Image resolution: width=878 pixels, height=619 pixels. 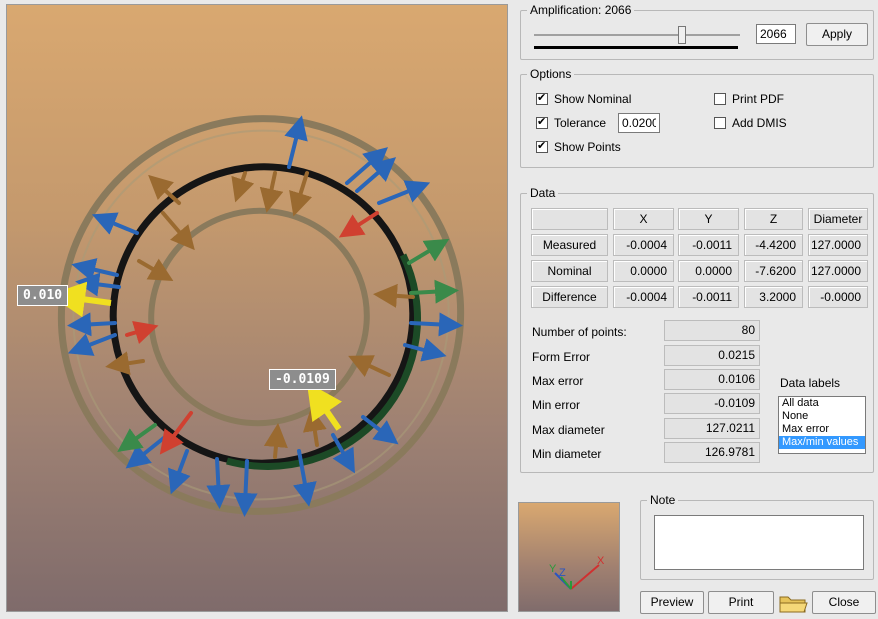 What do you see at coordinates (639, 123) in the screenshot?
I see `tolerance-input` at bounding box center [639, 123].